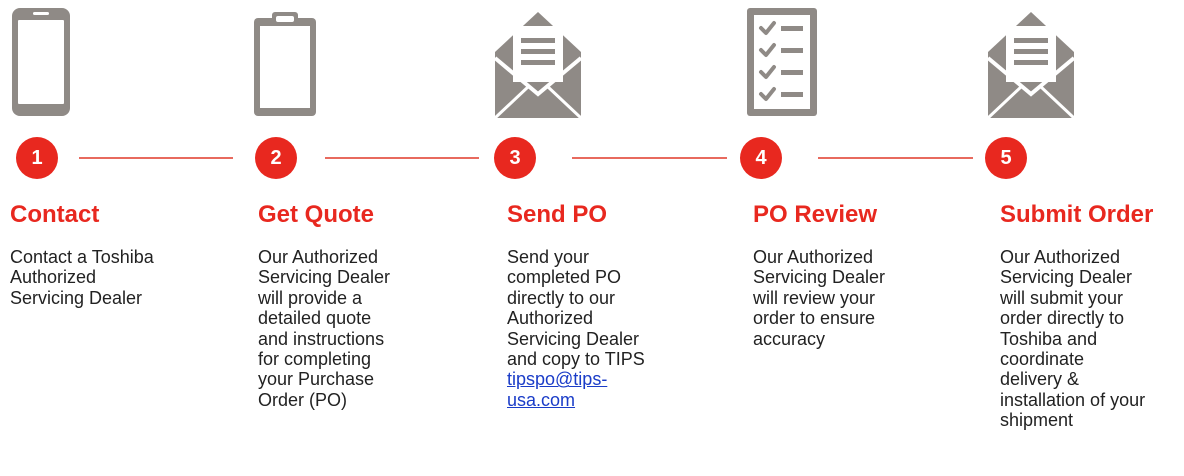  What do you see at coordinates (276, 158) in the screenshot?
I see `step-number-badge: 2` at bounding box center [276, 158].